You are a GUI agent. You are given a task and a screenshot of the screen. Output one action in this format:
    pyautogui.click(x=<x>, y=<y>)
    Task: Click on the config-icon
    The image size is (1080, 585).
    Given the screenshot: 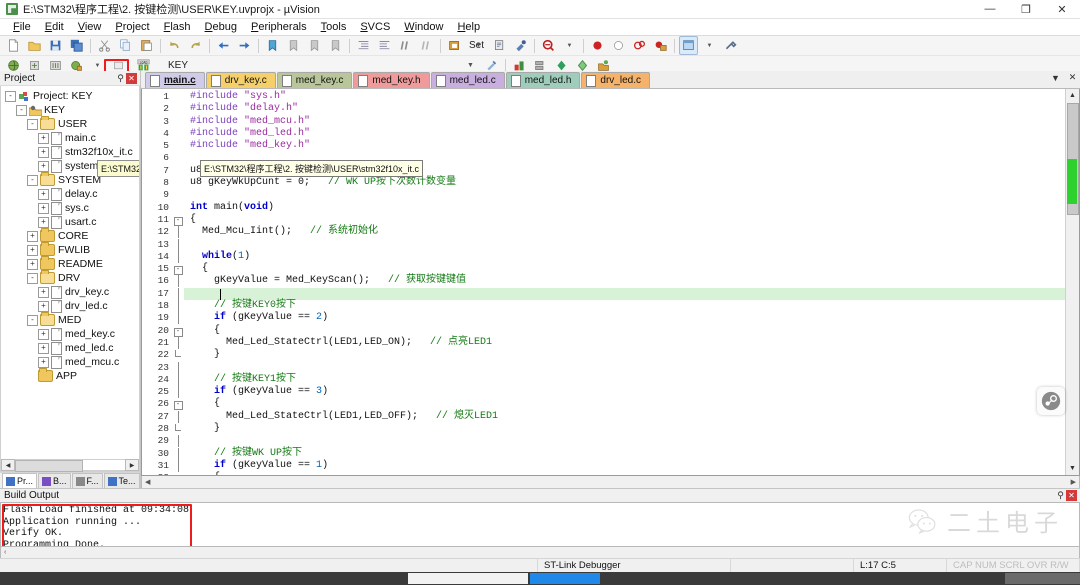 What is the action you would take?
    pyautogui.click(x=454, y=45)
    